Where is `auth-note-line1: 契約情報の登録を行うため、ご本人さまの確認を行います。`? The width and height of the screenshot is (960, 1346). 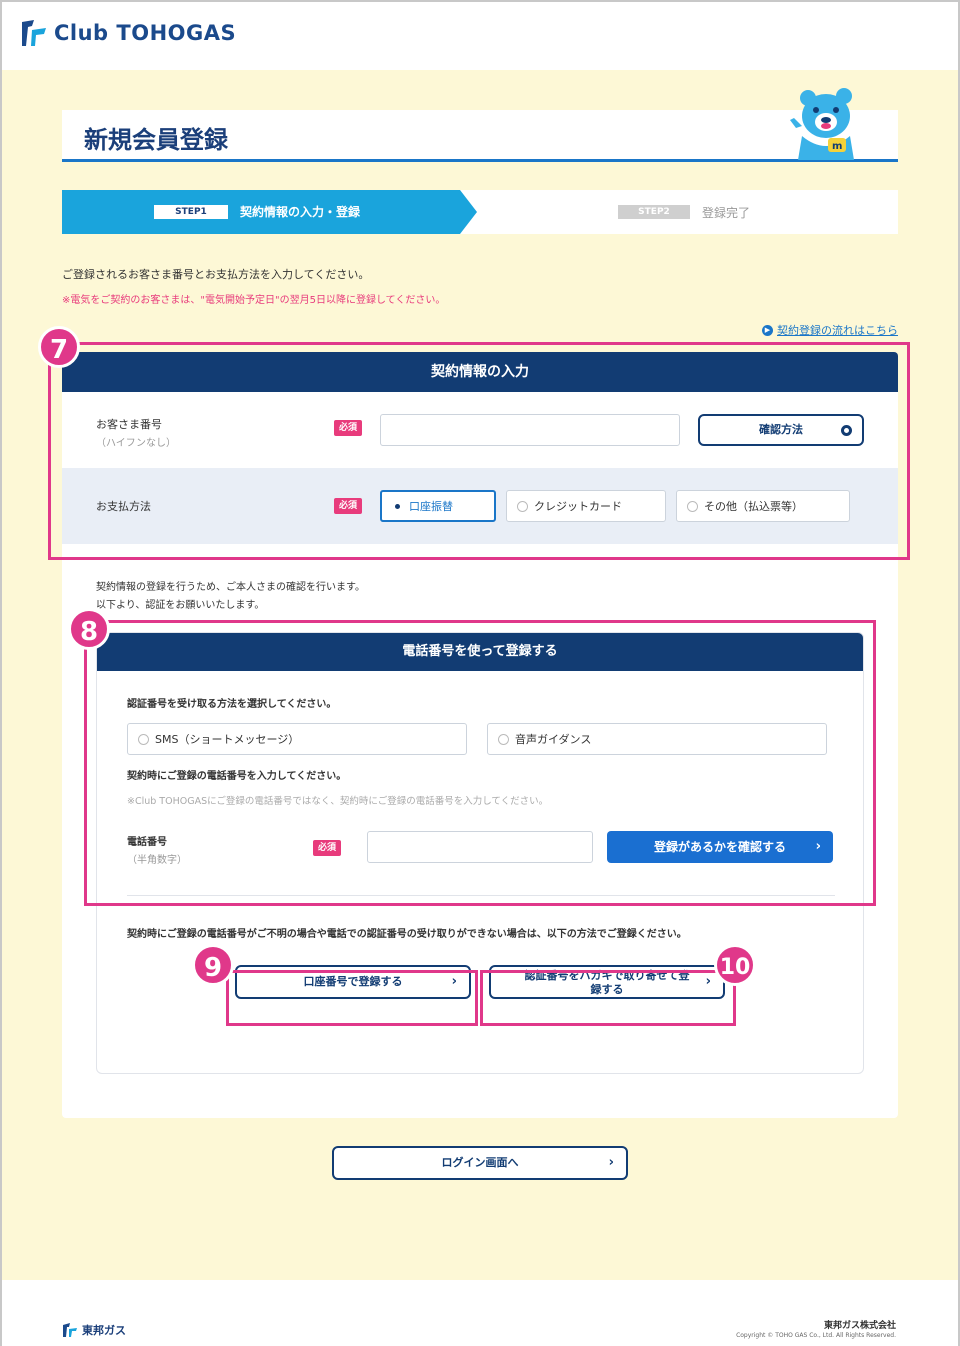
auth-note-line1: 契約情報の登録を行うため、ご本人さまの確認を行います。 is located at coordinates (230, 587).